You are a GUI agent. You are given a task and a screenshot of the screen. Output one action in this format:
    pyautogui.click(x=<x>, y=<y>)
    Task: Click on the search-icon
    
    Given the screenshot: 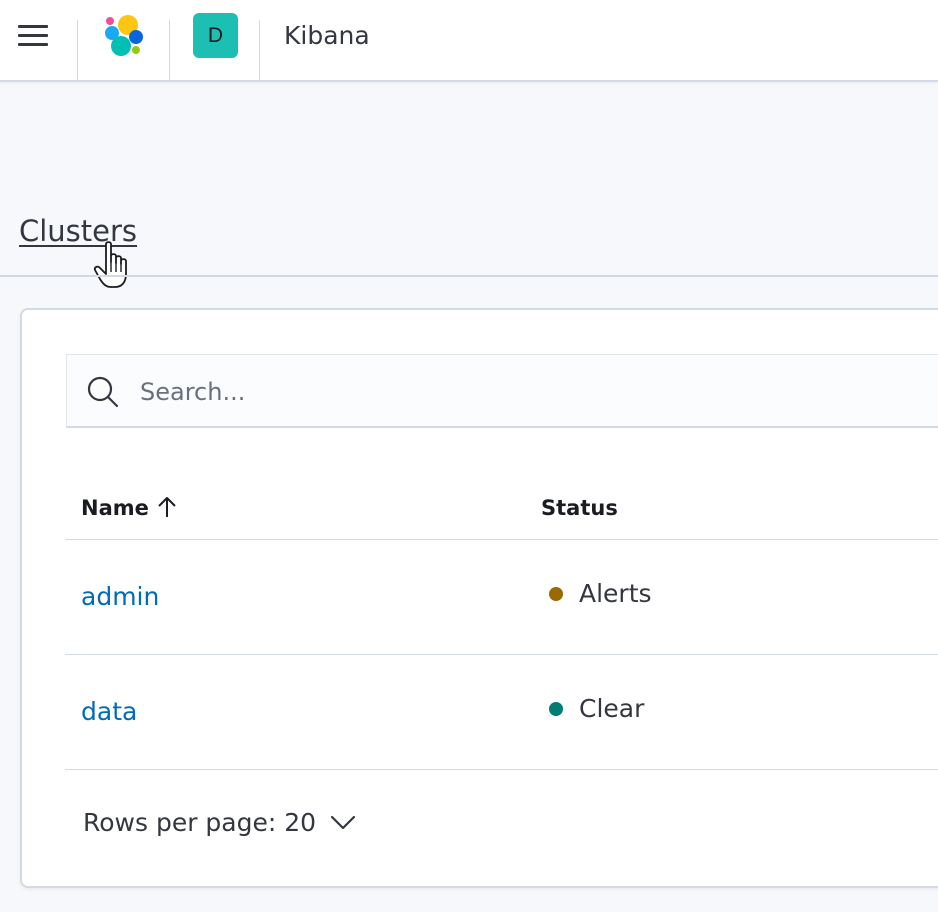 What is the action you would take?
    pyautogui.click(x=103, y=392)
    